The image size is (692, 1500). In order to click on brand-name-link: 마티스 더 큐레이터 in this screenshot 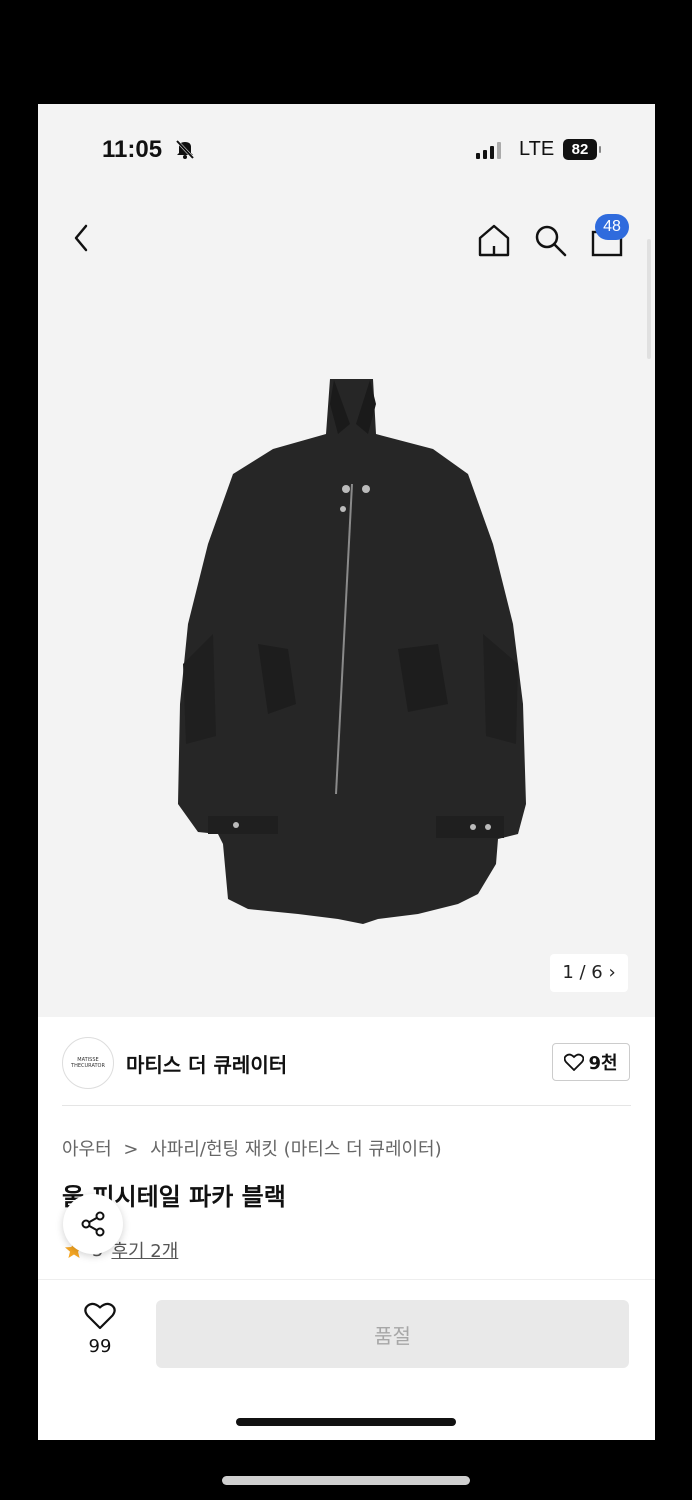, I will do `click(206, 1063)`.